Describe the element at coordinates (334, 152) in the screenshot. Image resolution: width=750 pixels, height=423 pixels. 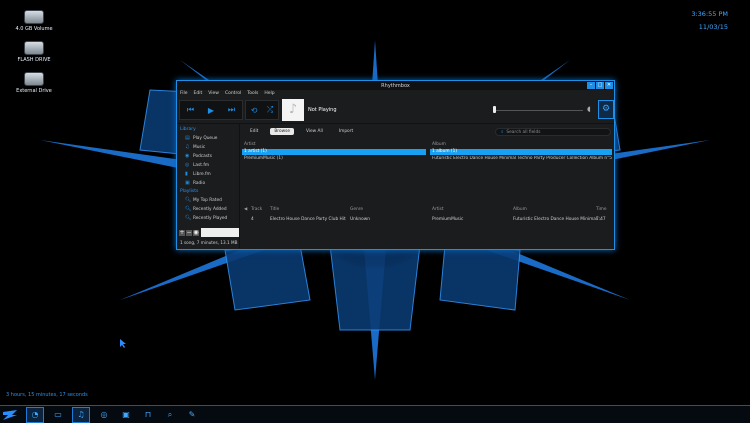
I see `artist-row-all: 1 artist (1)` at that location.